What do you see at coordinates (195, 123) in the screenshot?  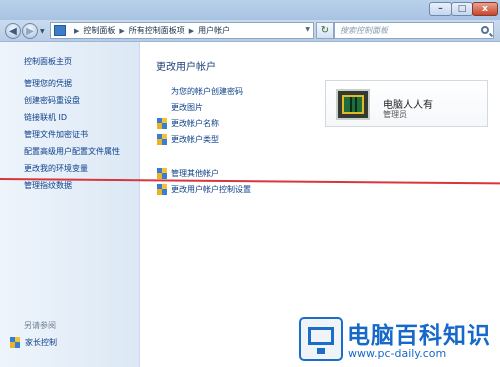 I see `change-account-name-link: 更改帐户名称` at bounding box center [195, 123].